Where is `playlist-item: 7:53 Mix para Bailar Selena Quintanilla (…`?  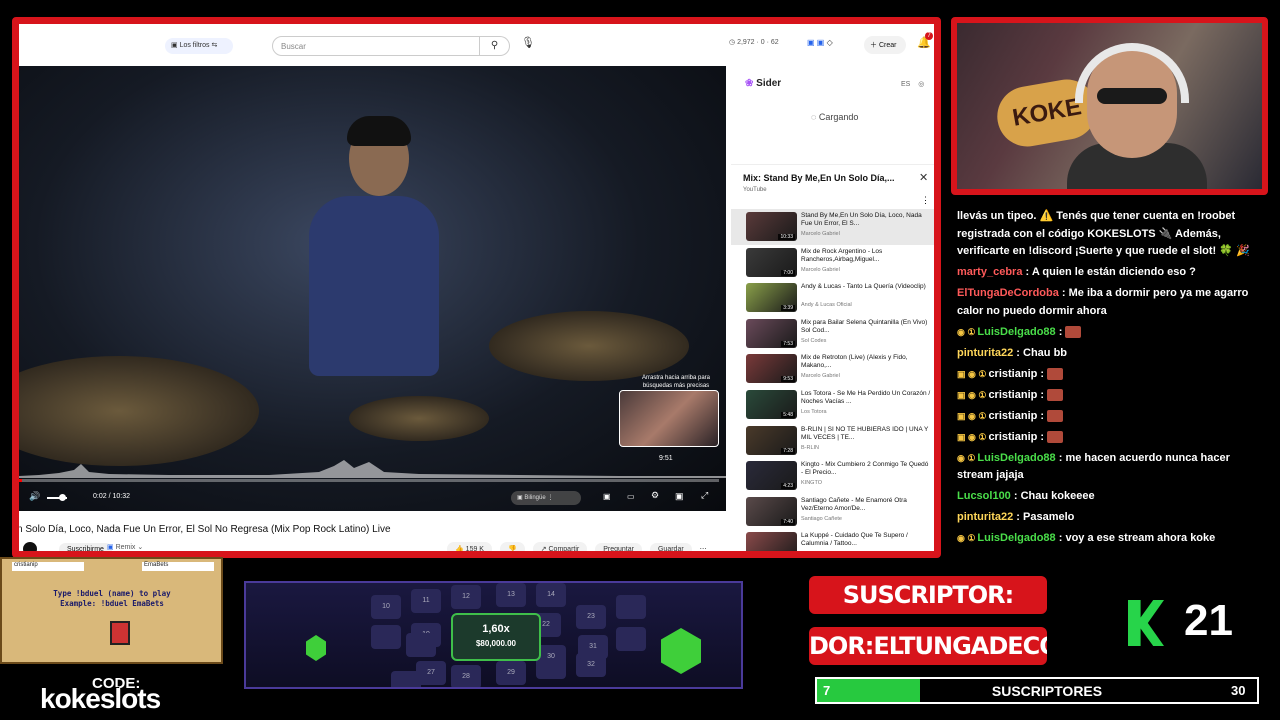
playlist-item: 7:53 Mix para Bailar Selena Quintanilla (… is located at coordinates (832, 334).